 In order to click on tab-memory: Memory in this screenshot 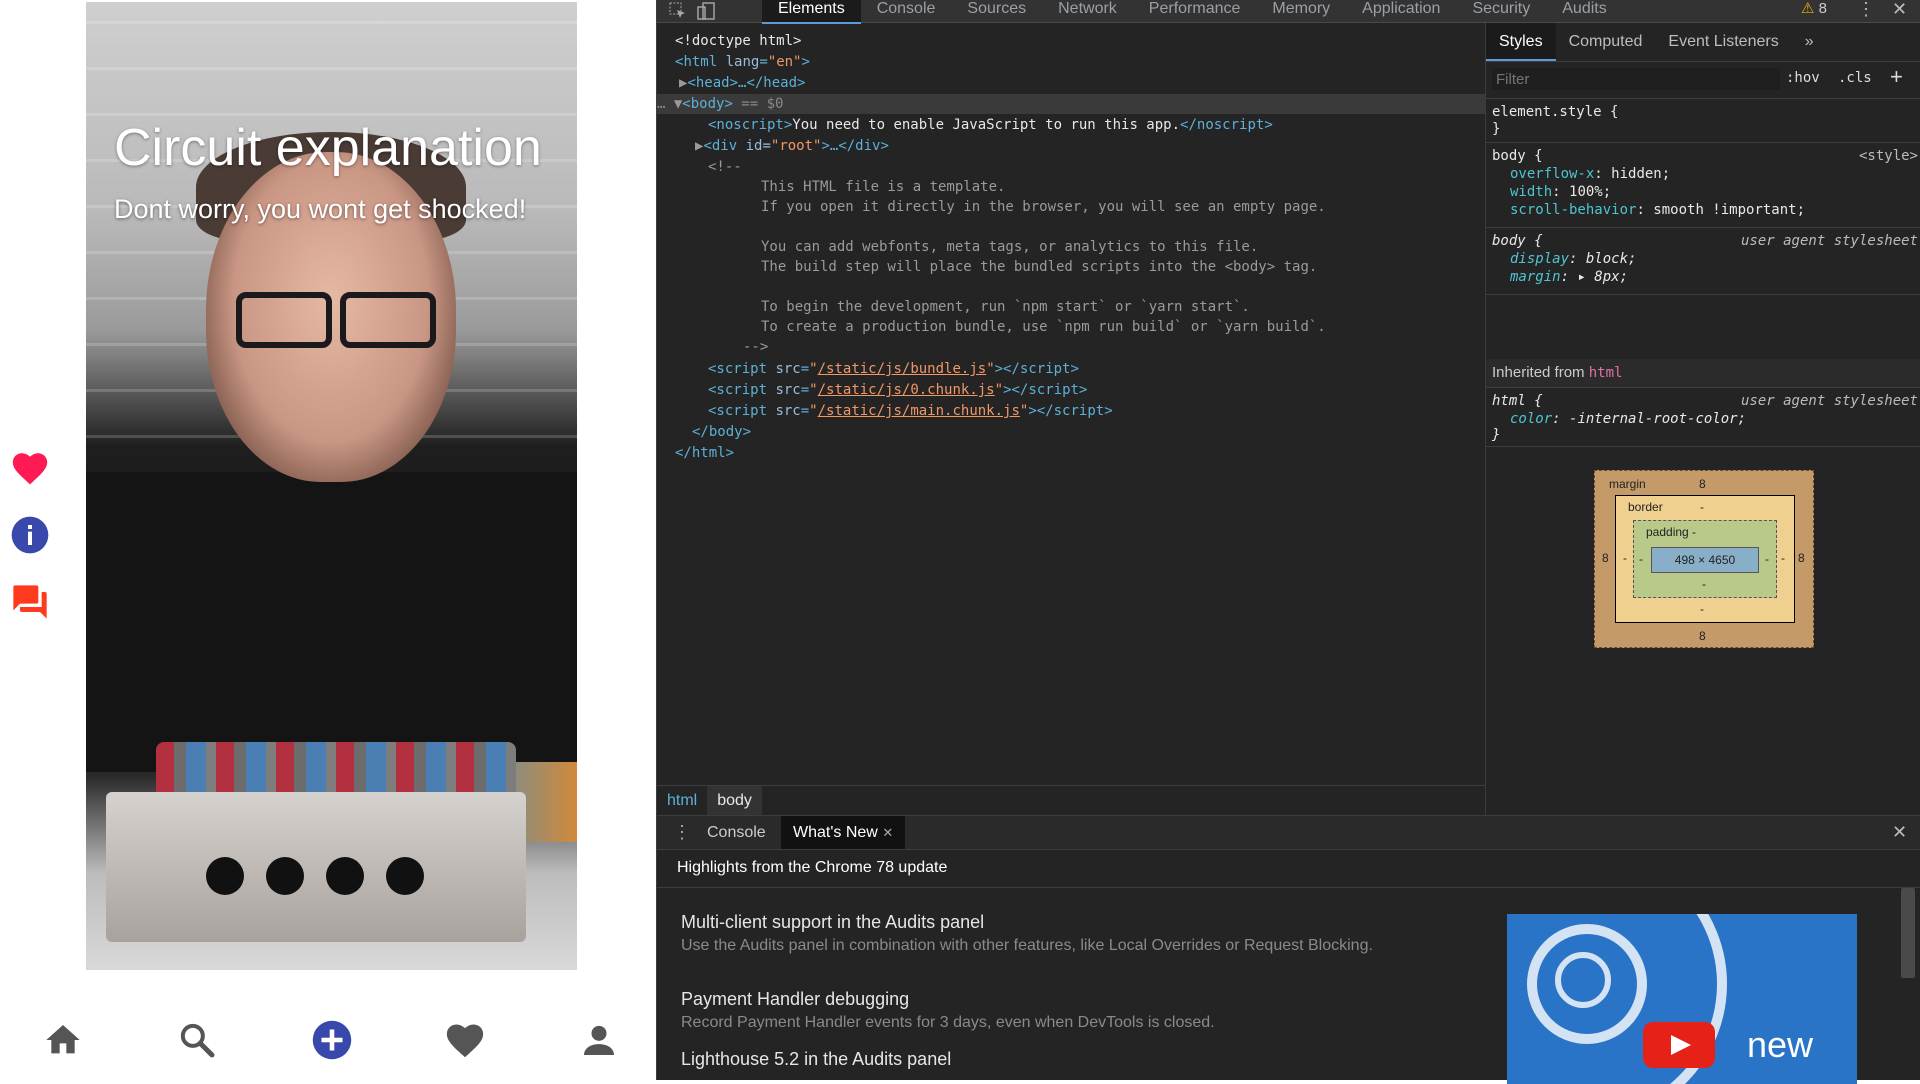, I will do `click(1301, 11)`.